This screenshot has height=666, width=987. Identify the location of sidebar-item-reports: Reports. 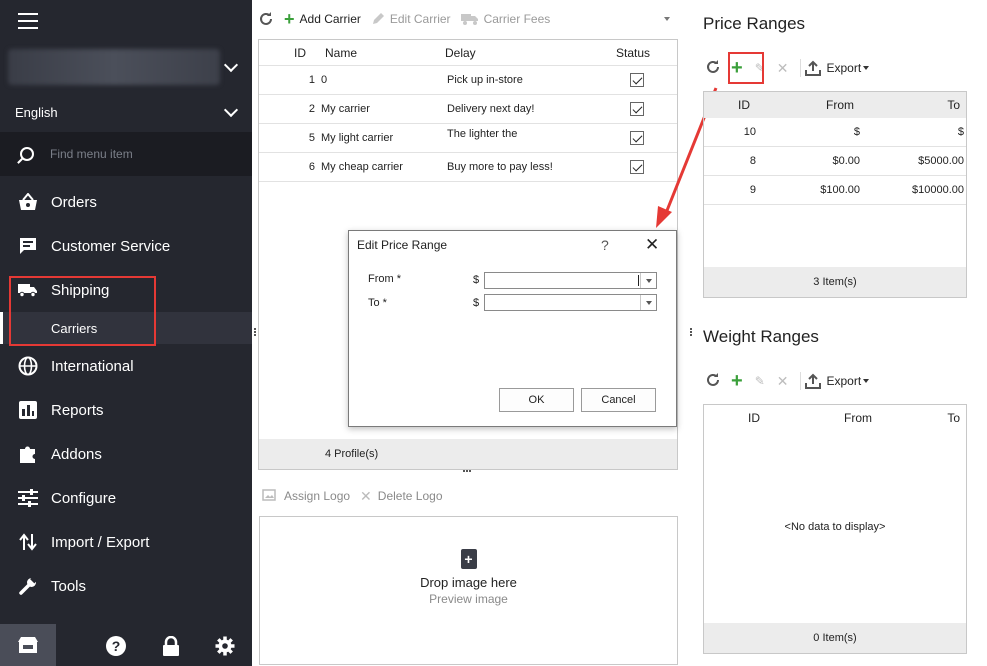
(126, 410).